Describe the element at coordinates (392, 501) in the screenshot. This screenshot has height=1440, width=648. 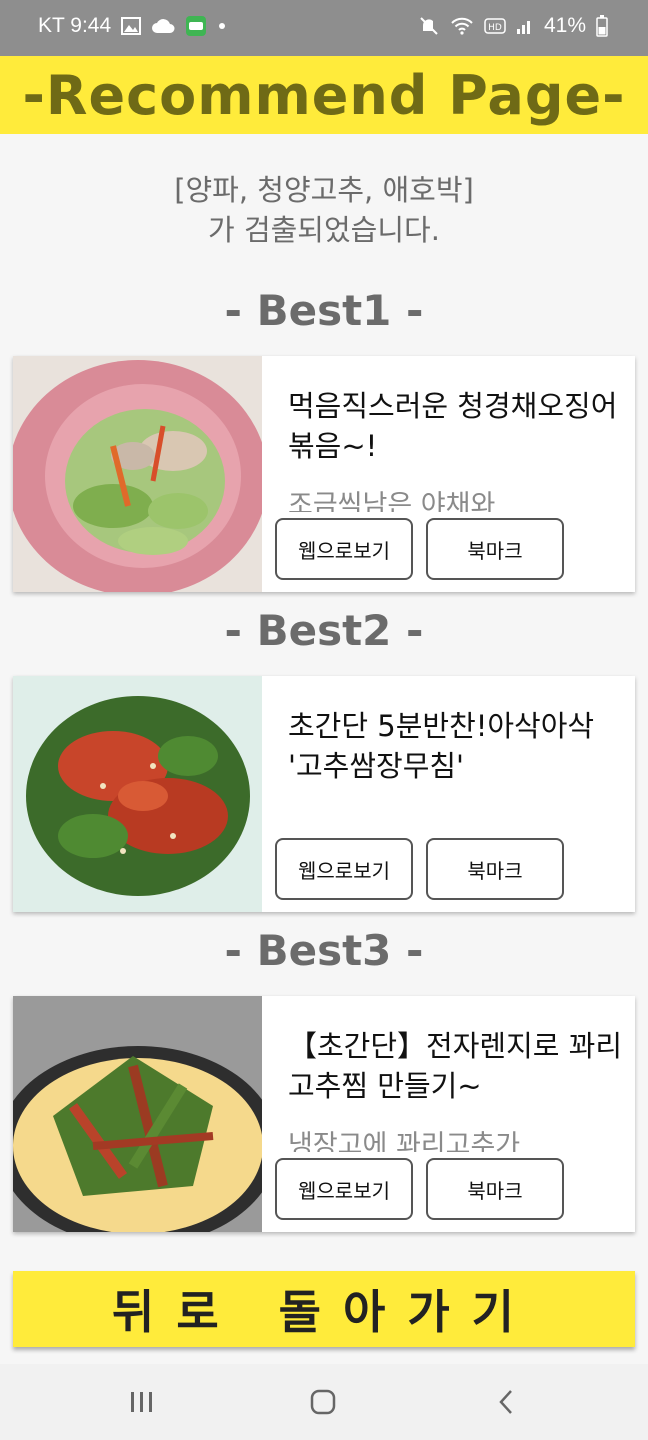
I see `recipe-desc-1: 조금씩남은 야채와` at that location.